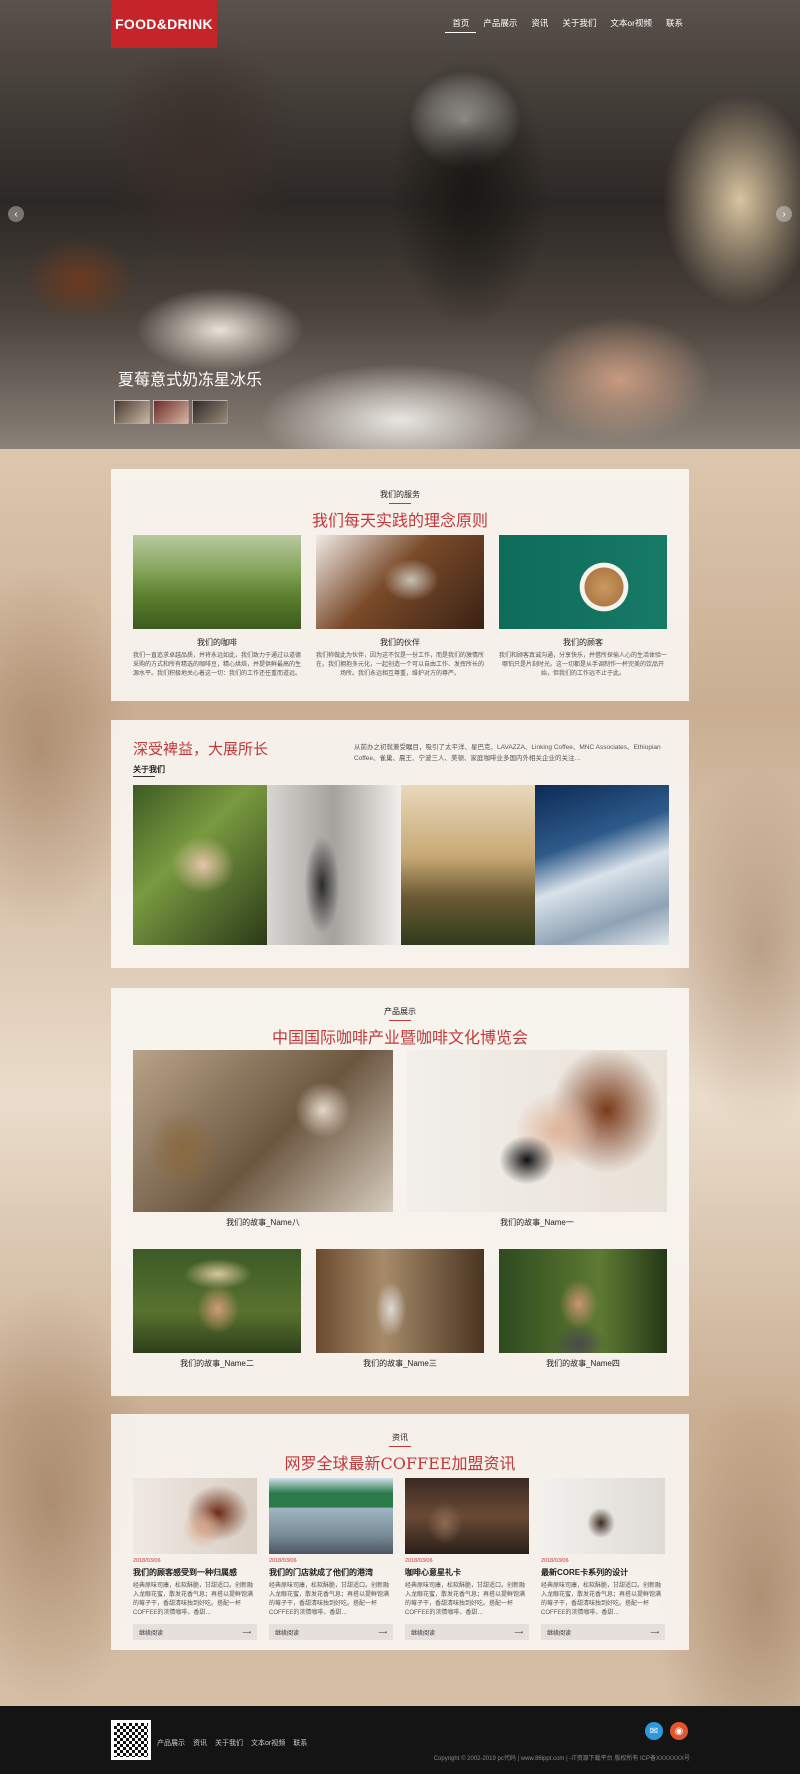 This screenshot has height=1774, width=800. What do you see at coordinates (784, 214) in the screenshot?
I see `chevron-right-icon: ›` at bounding box center [784, 214].